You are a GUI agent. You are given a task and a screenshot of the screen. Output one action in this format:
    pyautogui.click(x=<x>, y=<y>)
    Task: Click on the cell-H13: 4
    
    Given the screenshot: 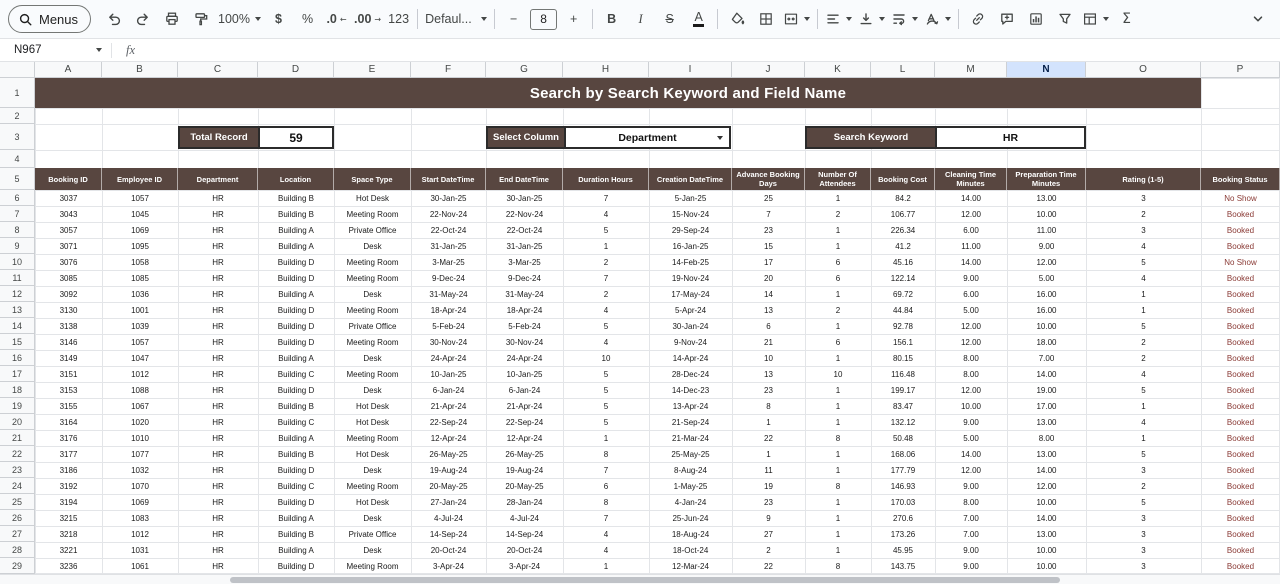 What is the action you would take?
    pyautogui.click(x=606, y=310)
    